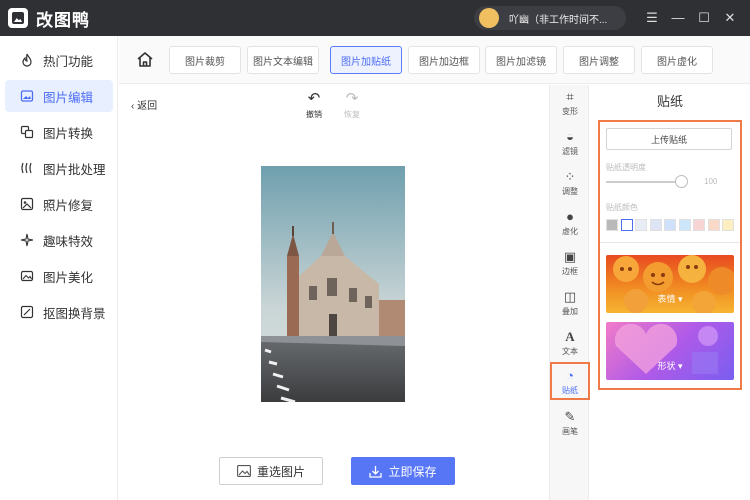 The width and height of the screenshot is (750, 500). I want to click on image-edit-icon, so click(27, 96).